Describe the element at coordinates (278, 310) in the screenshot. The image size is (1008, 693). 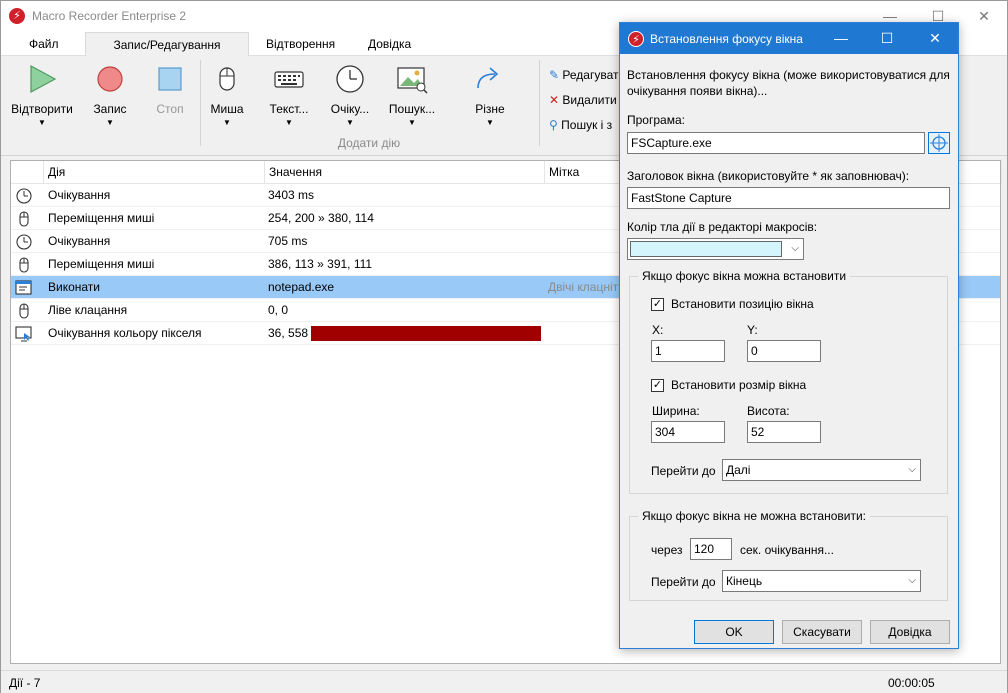
I see `row-value-text: 0, 0` at that location.